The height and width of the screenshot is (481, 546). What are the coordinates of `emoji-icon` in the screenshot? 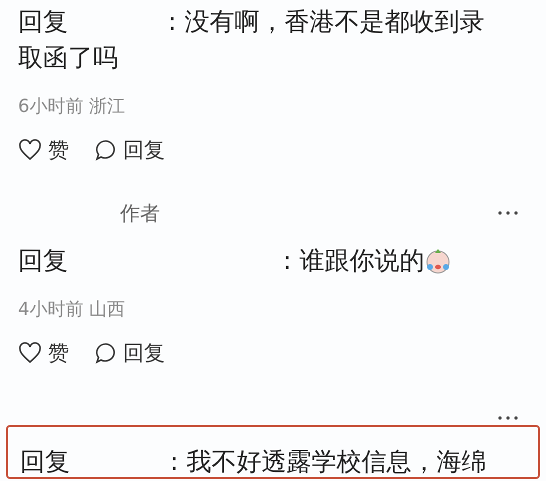 It's located at (438, 261).